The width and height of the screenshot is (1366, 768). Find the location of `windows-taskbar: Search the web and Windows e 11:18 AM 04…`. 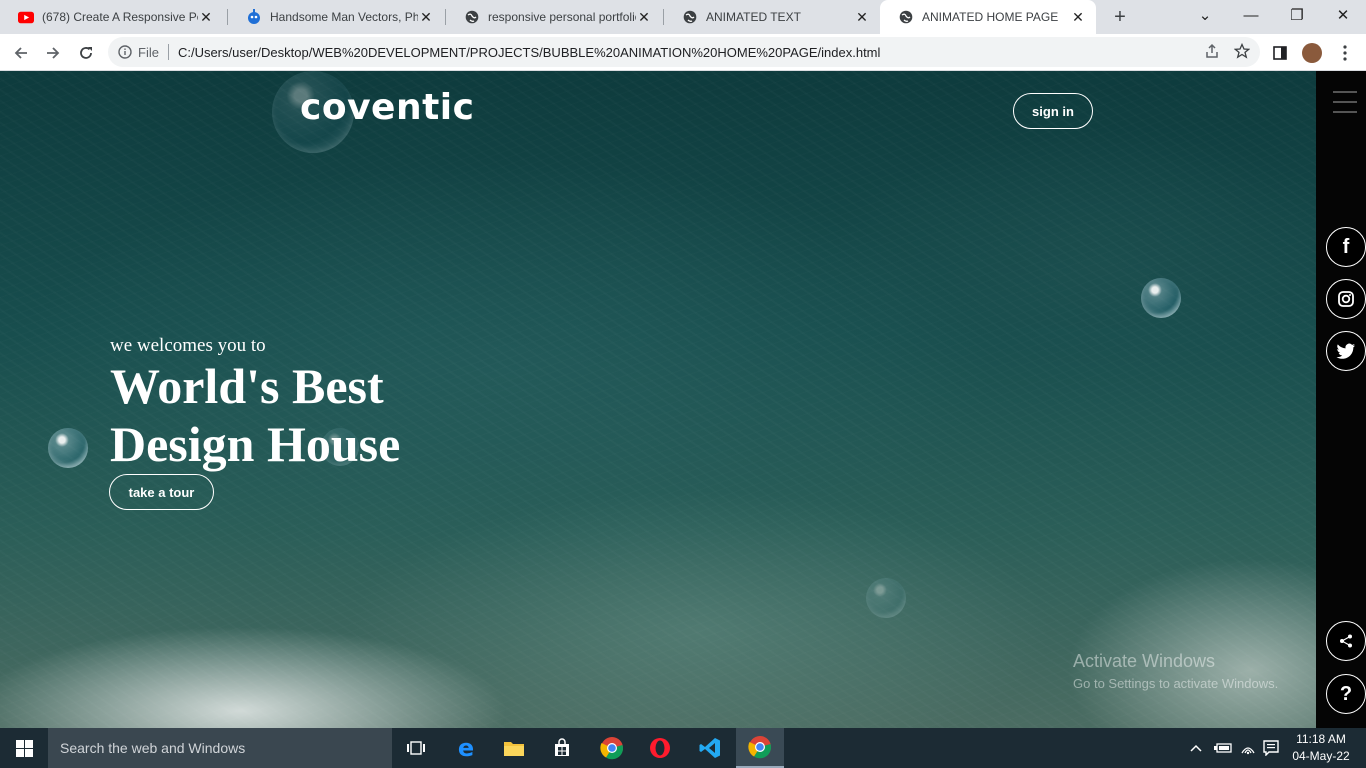

windows-taskbar: Search the web and Windows e 11:18 AM 04… is located at coordinates (683, 748).